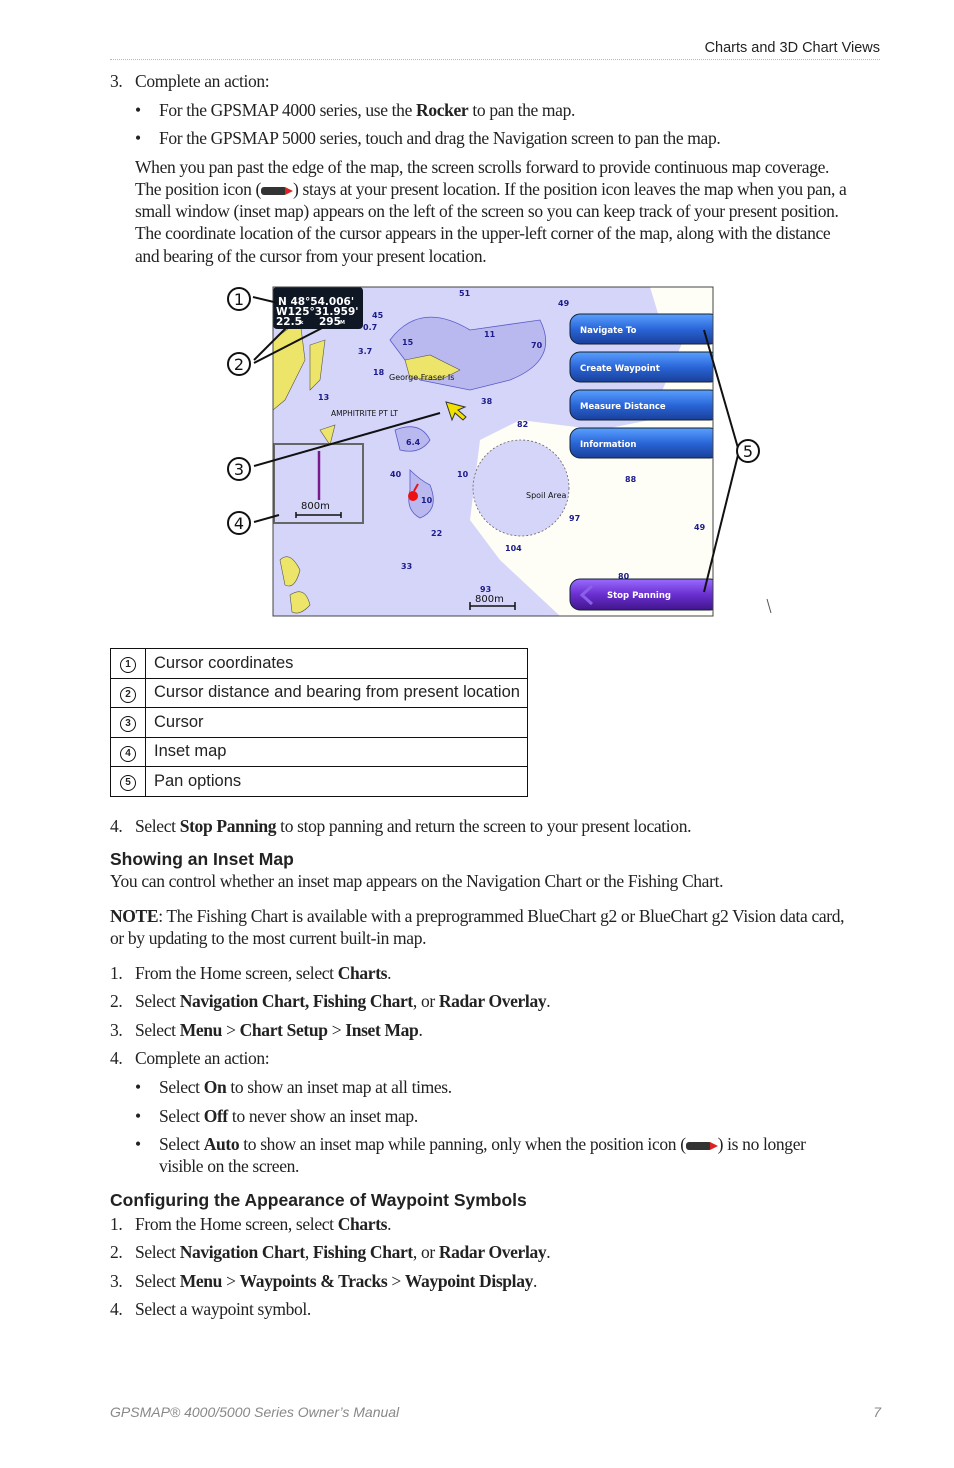 This screenshot has height=1468, width=954. I want to click on callout-description: Pan options, so click(336, 781).